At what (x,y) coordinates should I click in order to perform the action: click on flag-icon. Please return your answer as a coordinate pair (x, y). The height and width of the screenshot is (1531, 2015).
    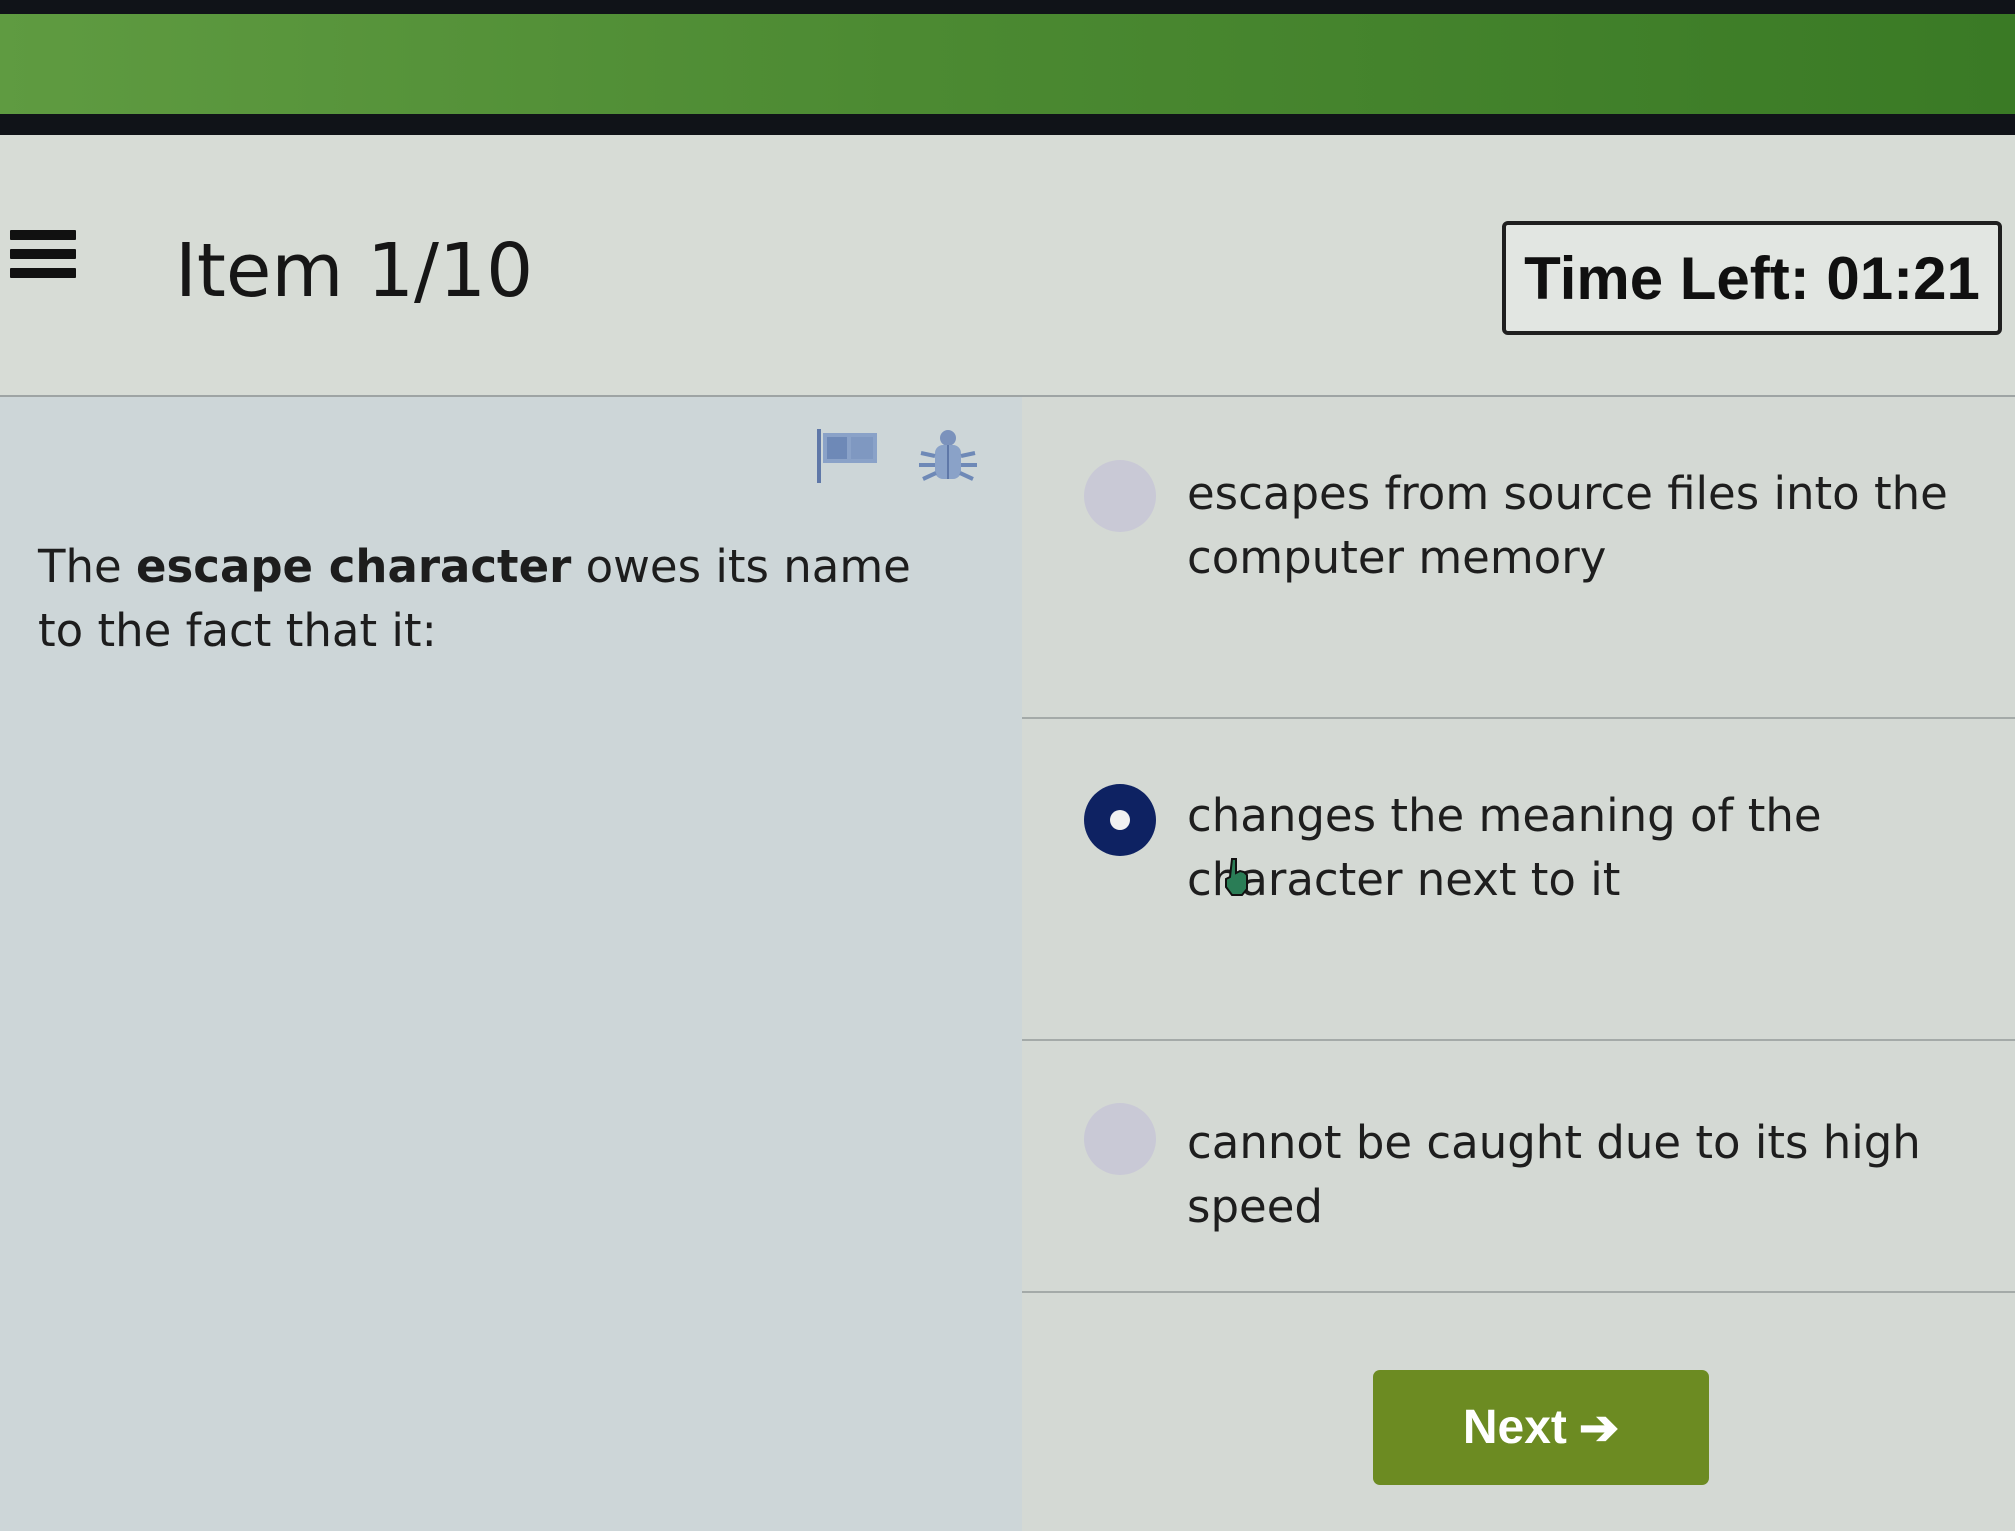
    Looking at the image, I should click on (848, 456).